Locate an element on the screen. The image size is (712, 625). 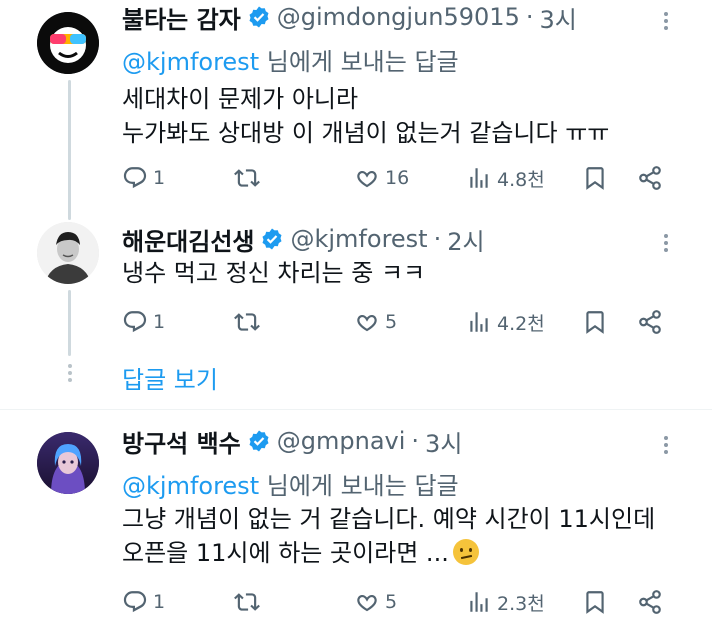
action-bar: 1 16 4.8천 is located at coordinates (395, 178).